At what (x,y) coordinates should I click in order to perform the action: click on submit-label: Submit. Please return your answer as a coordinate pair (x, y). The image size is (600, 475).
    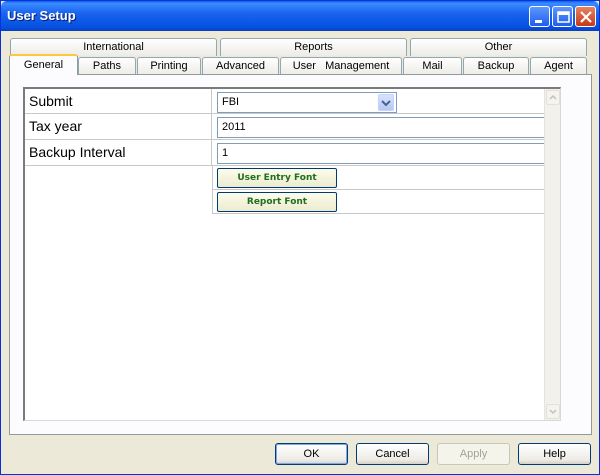
    Looking at the image, I should click on (118, 101).